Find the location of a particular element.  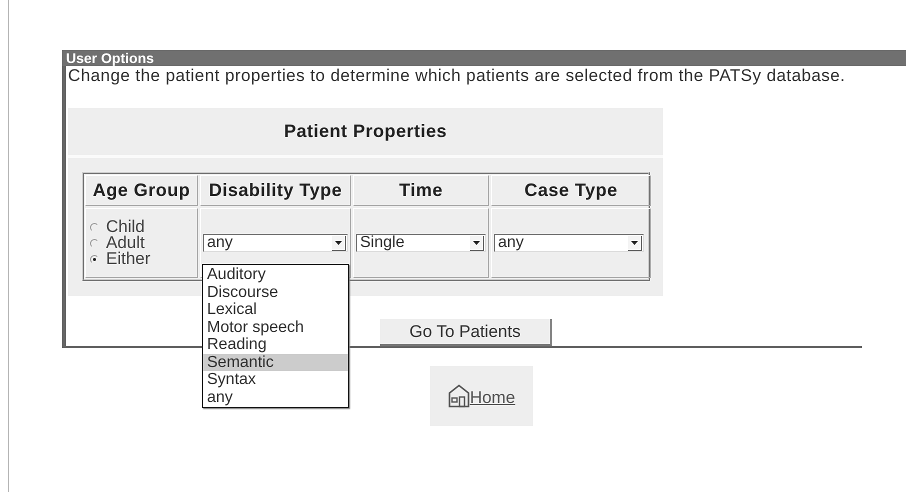

house-icon is located at coordinates (459, 396).